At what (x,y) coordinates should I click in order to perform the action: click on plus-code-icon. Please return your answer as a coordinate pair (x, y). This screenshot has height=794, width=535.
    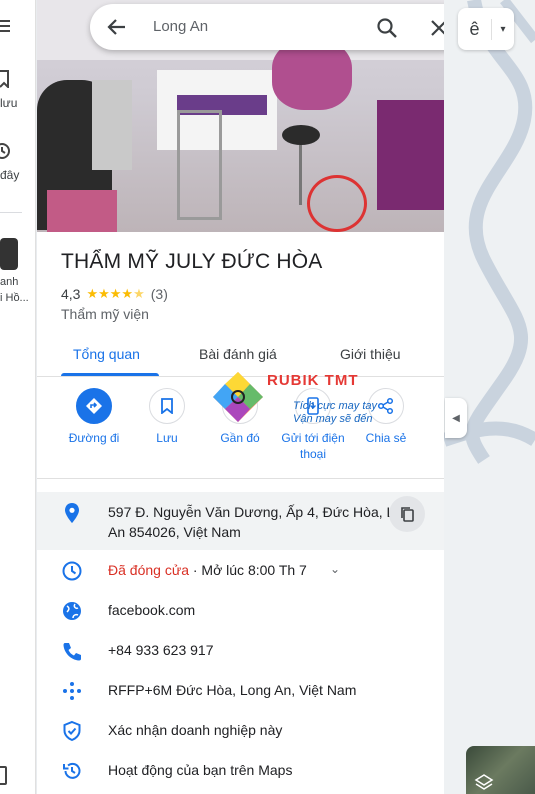
    Looking at the image, I should click on (72, 691).